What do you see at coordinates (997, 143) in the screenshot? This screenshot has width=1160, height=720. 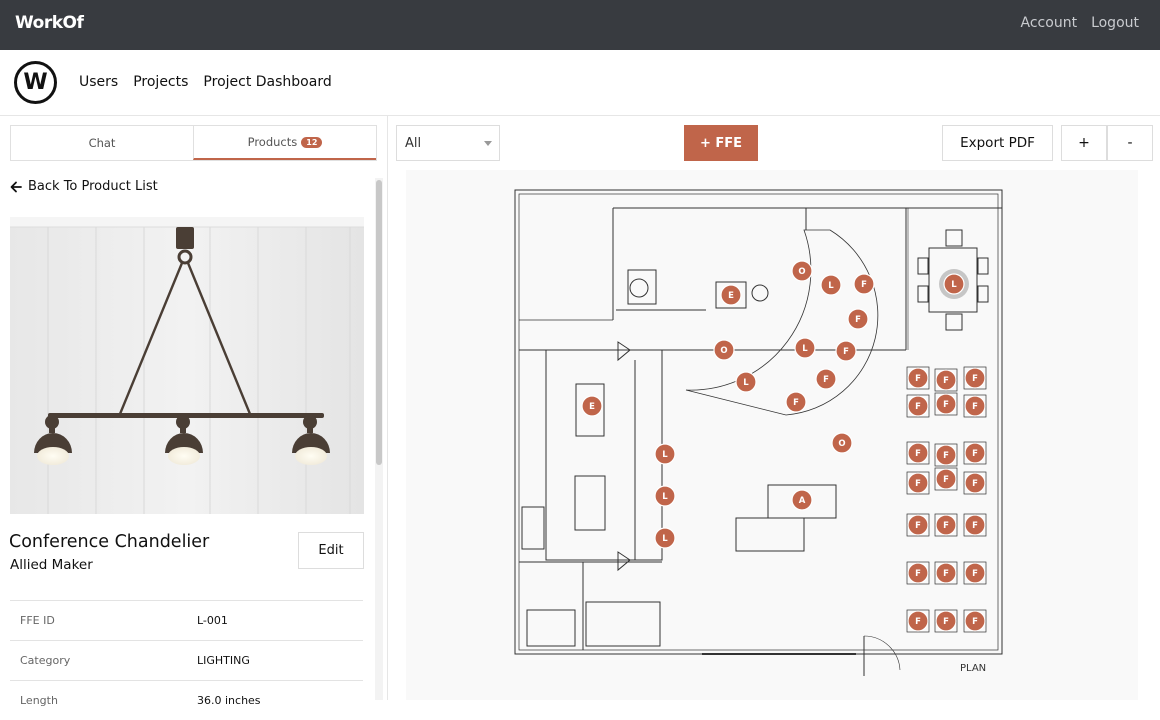 I see `export-pdf-button: Export PDF` at bounding box center [997, 143].